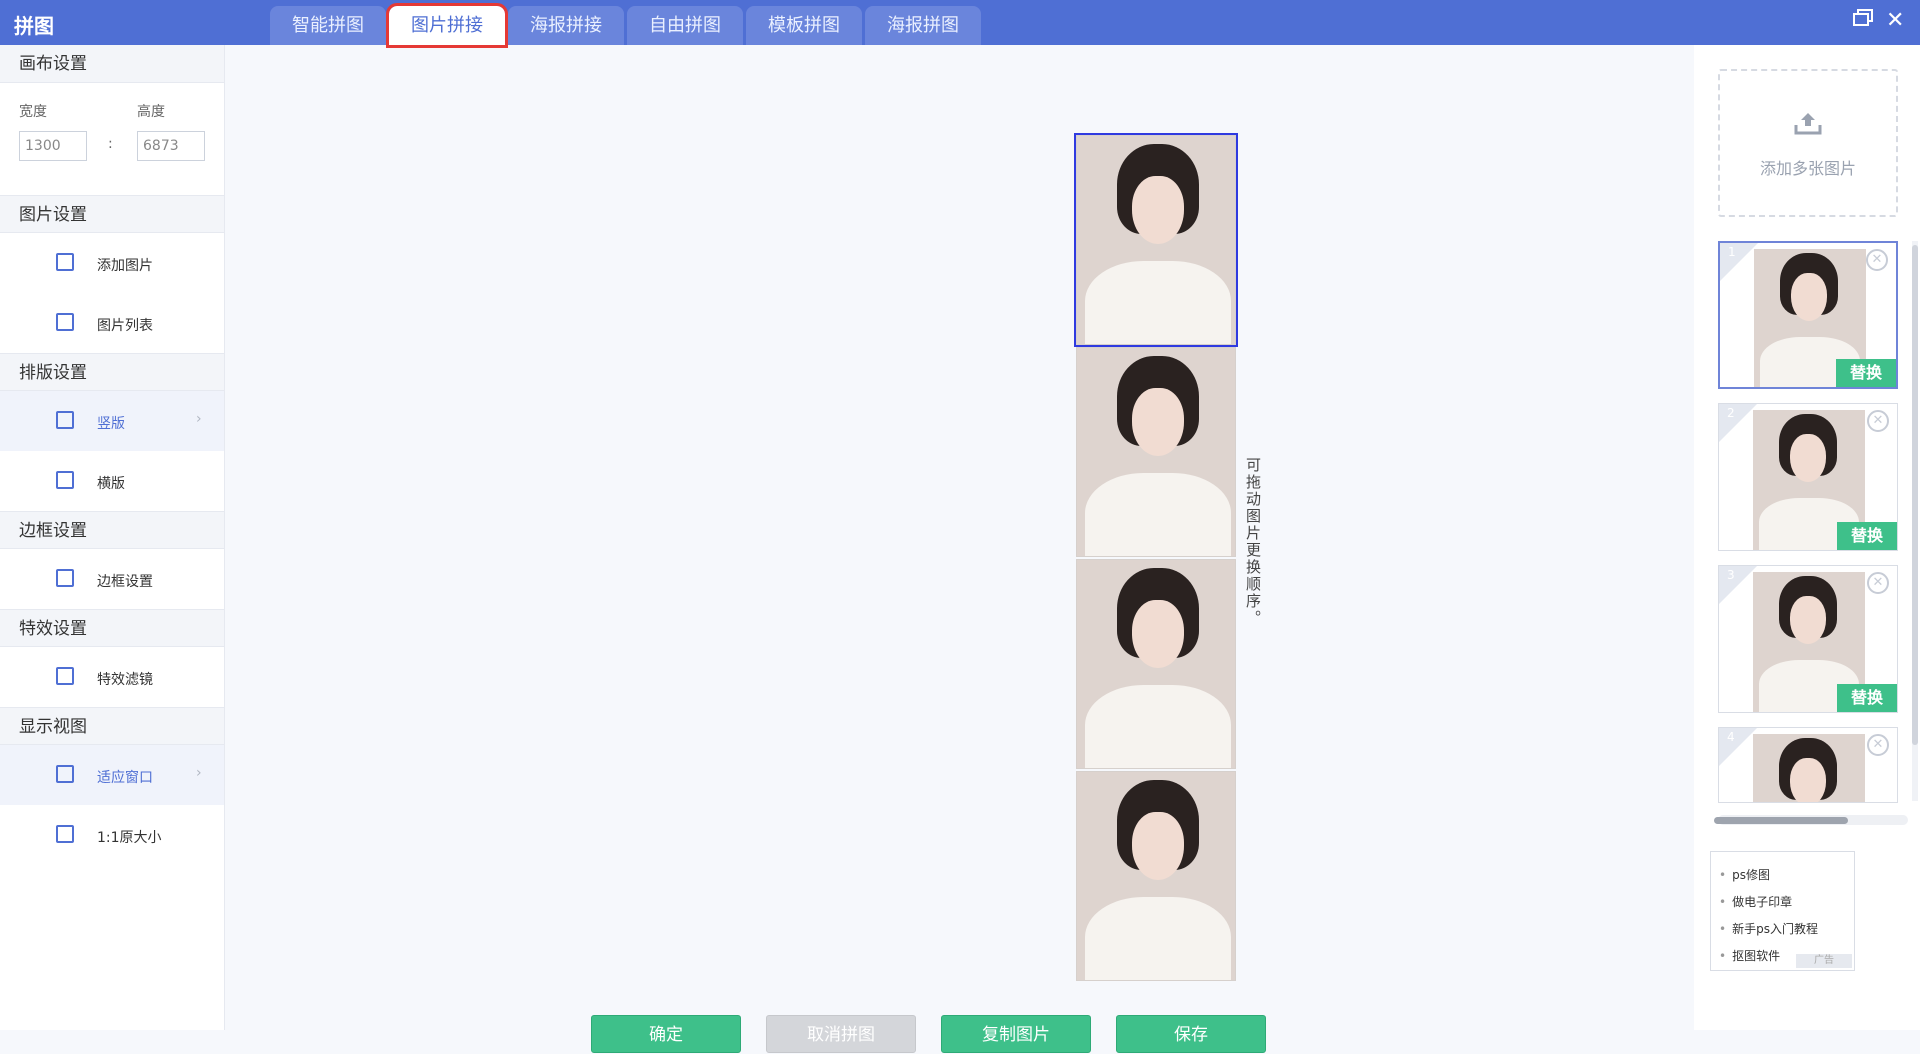 This screenshot has height=1054, width=1920. What do you see at coordinates (65, 578) in the screenshot?
I see `border-icon` at bounding box center [65, 578].